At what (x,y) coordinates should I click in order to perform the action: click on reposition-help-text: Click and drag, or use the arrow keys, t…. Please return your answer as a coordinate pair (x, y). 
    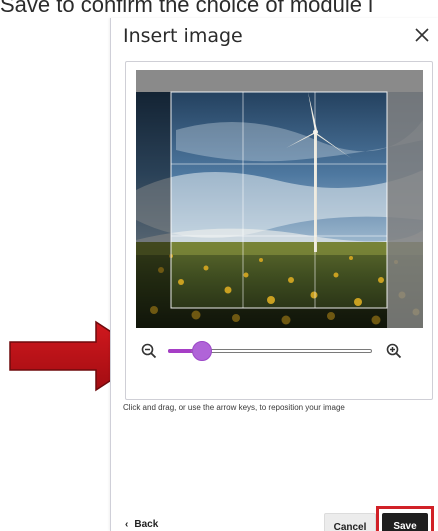
    Looking at the image, I should click on (234, 407).